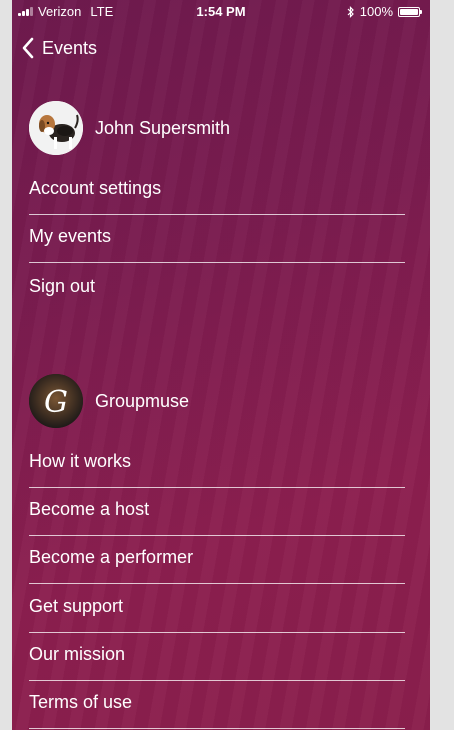  Describe the element at coordinates (76, 606) in the screenshot. I see `menu-item-label: Get support` at that location.